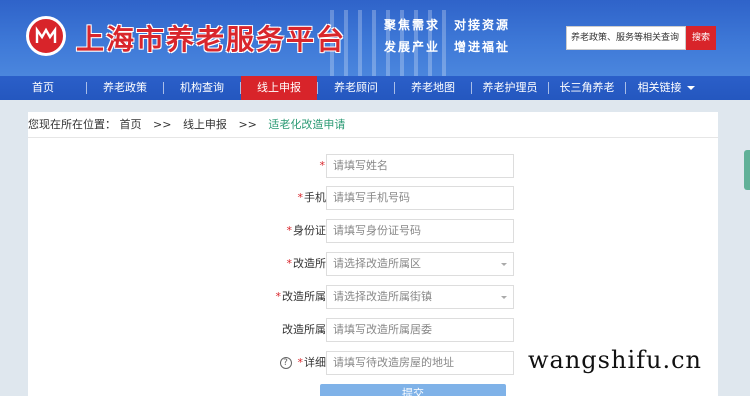 The width and height of the screenshot is (750, 396). I want to click on address-input: 请填写待改造房屋的地址, so click(420, 363).